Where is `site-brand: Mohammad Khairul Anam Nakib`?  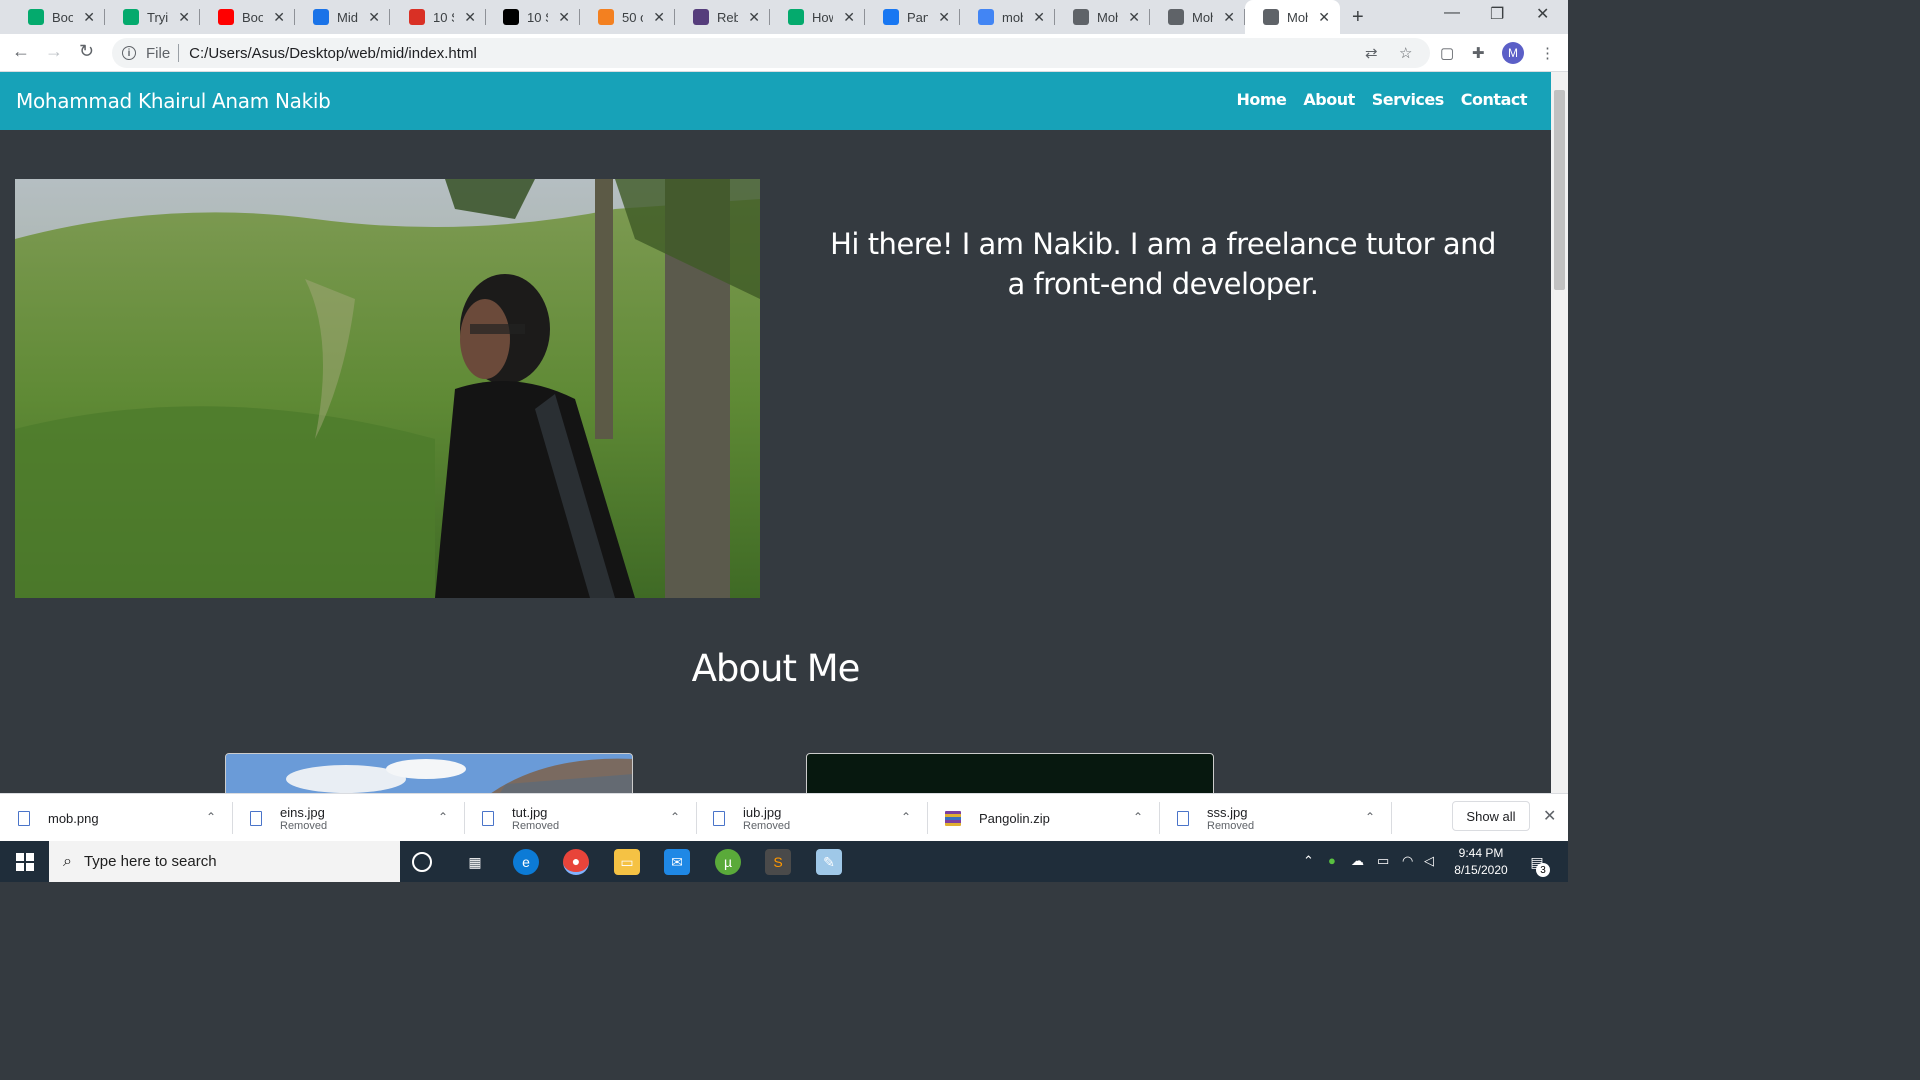
site-brand: Mohammad Khairul Anam Nakib is located at coordinates (173, 101).